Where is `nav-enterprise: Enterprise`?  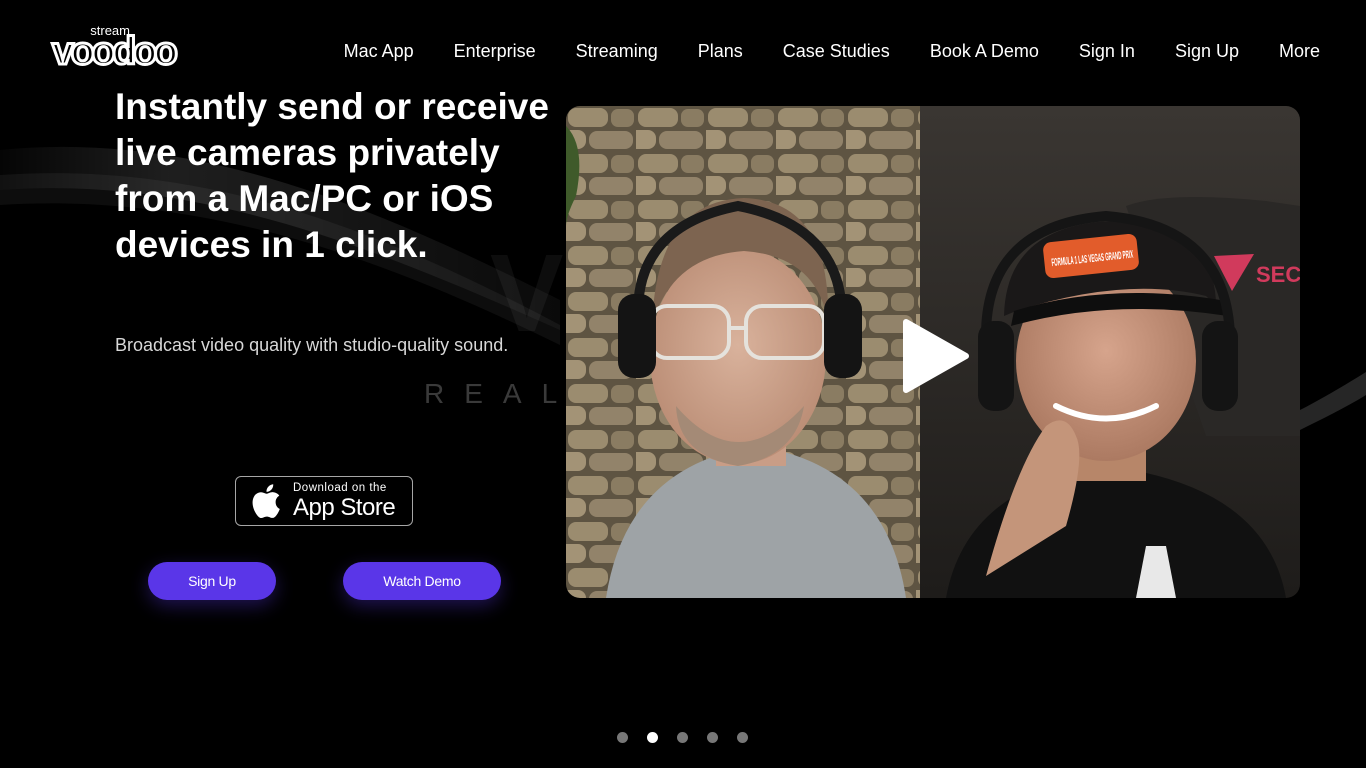
nav-enterprise: Enterprise is located at coordinates (495, 51).